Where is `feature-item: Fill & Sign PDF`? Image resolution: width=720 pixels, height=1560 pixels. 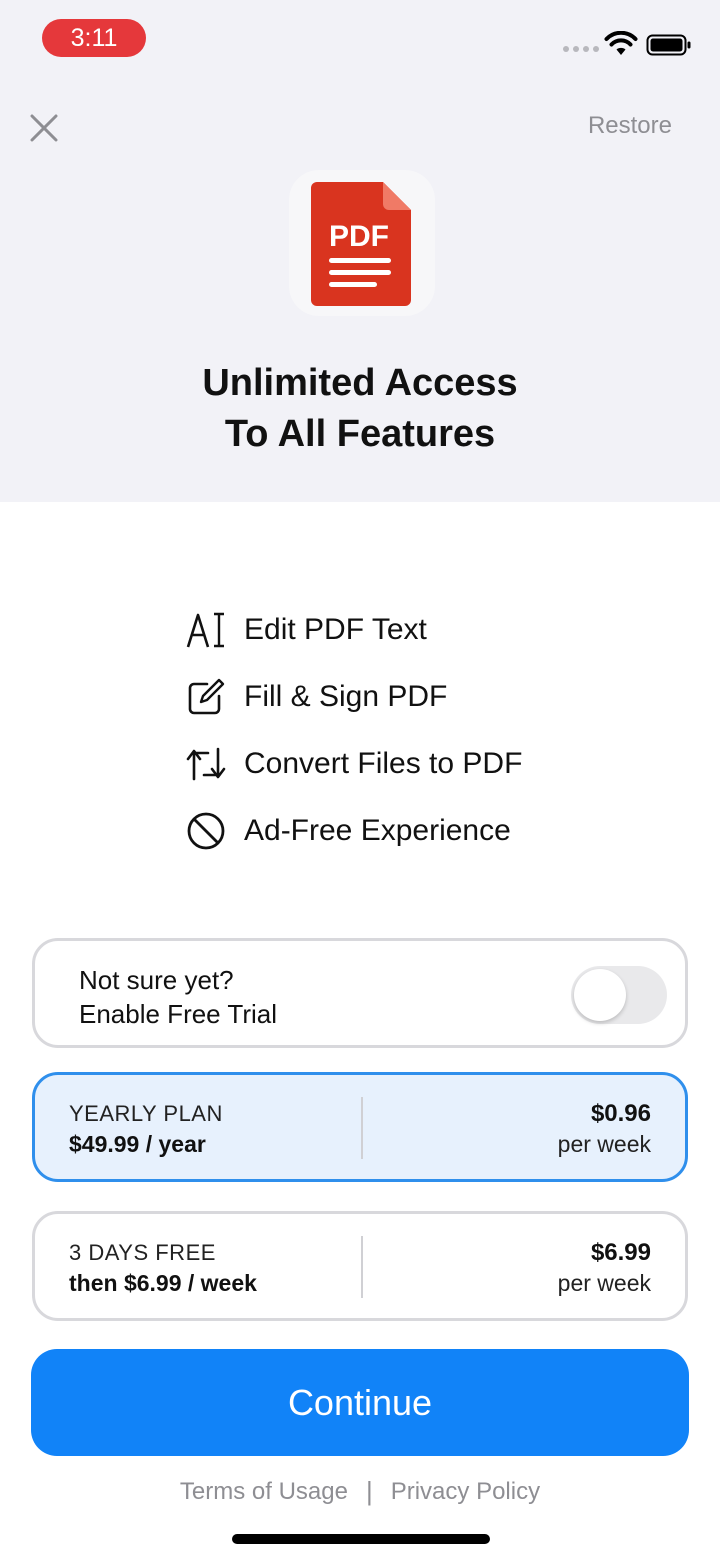 feature-item: Fill & Sign PDF is located at coordinates (353, 696).